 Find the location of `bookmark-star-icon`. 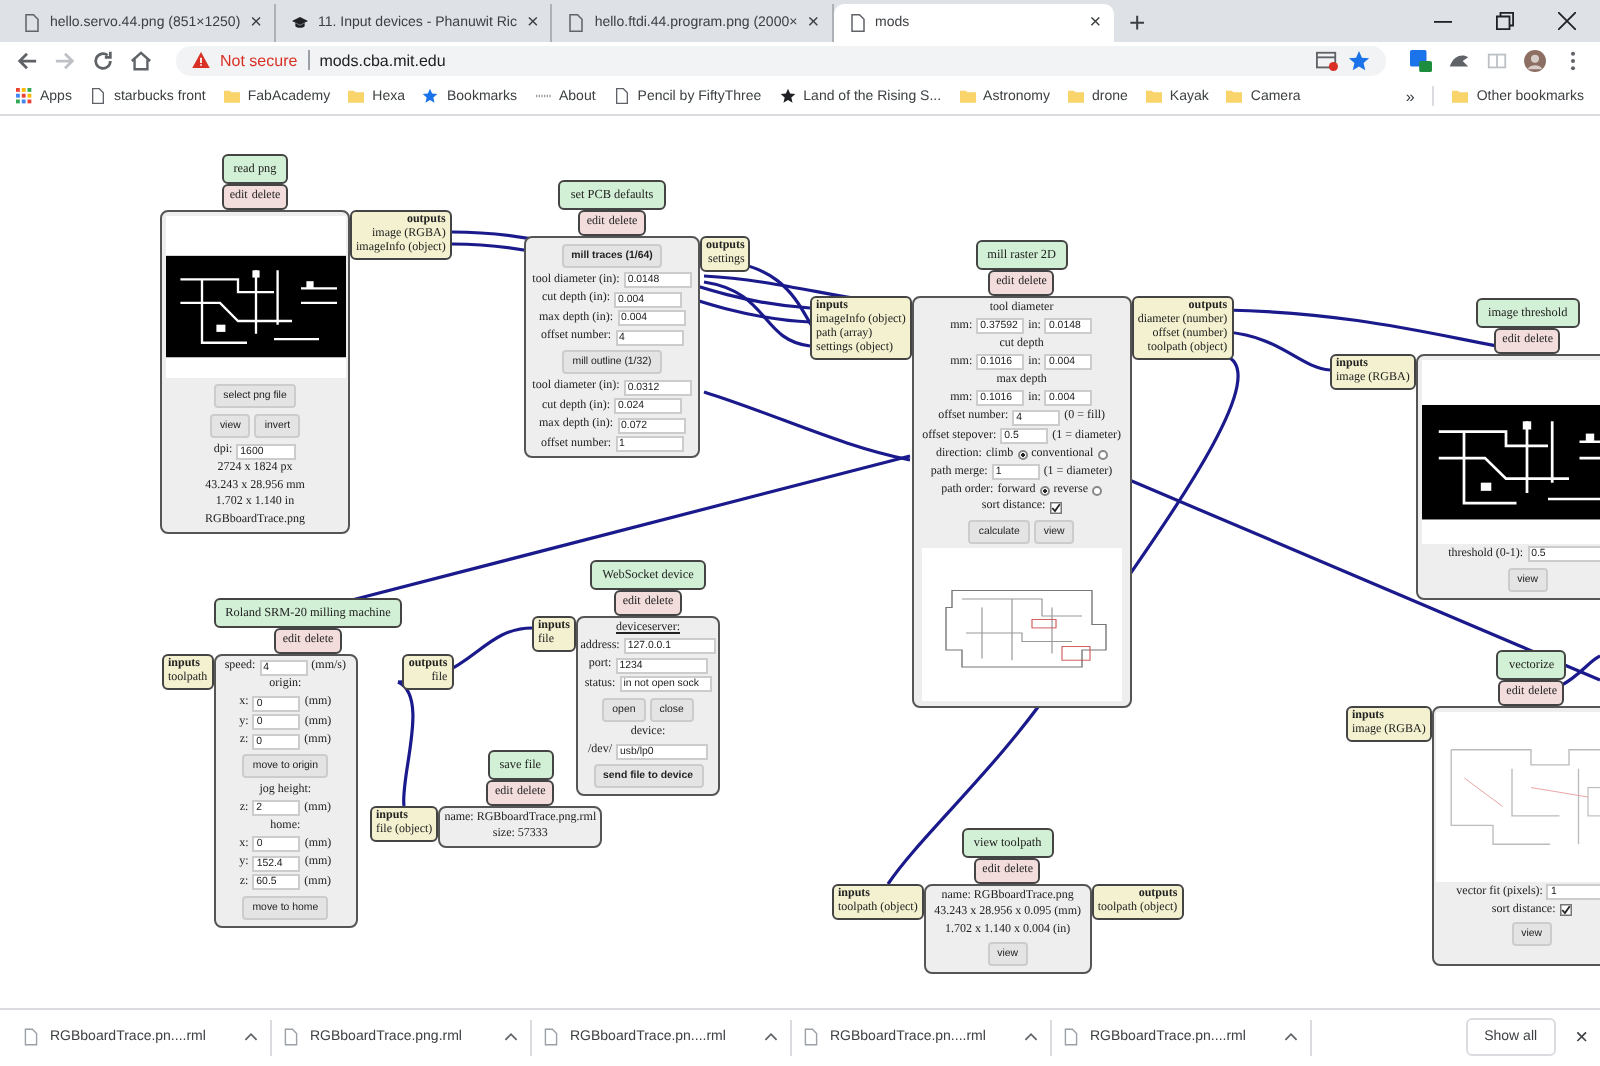

bookmark-star-icon is located at coordinates (1359, 60).